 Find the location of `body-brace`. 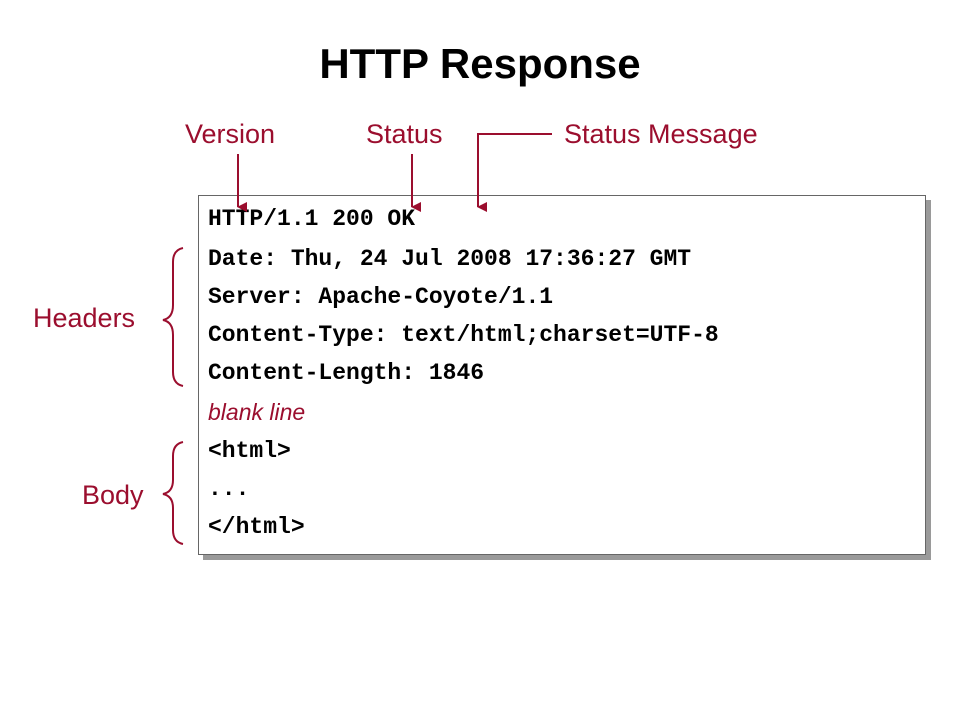

body-brace is located at coordinates (173, 493).